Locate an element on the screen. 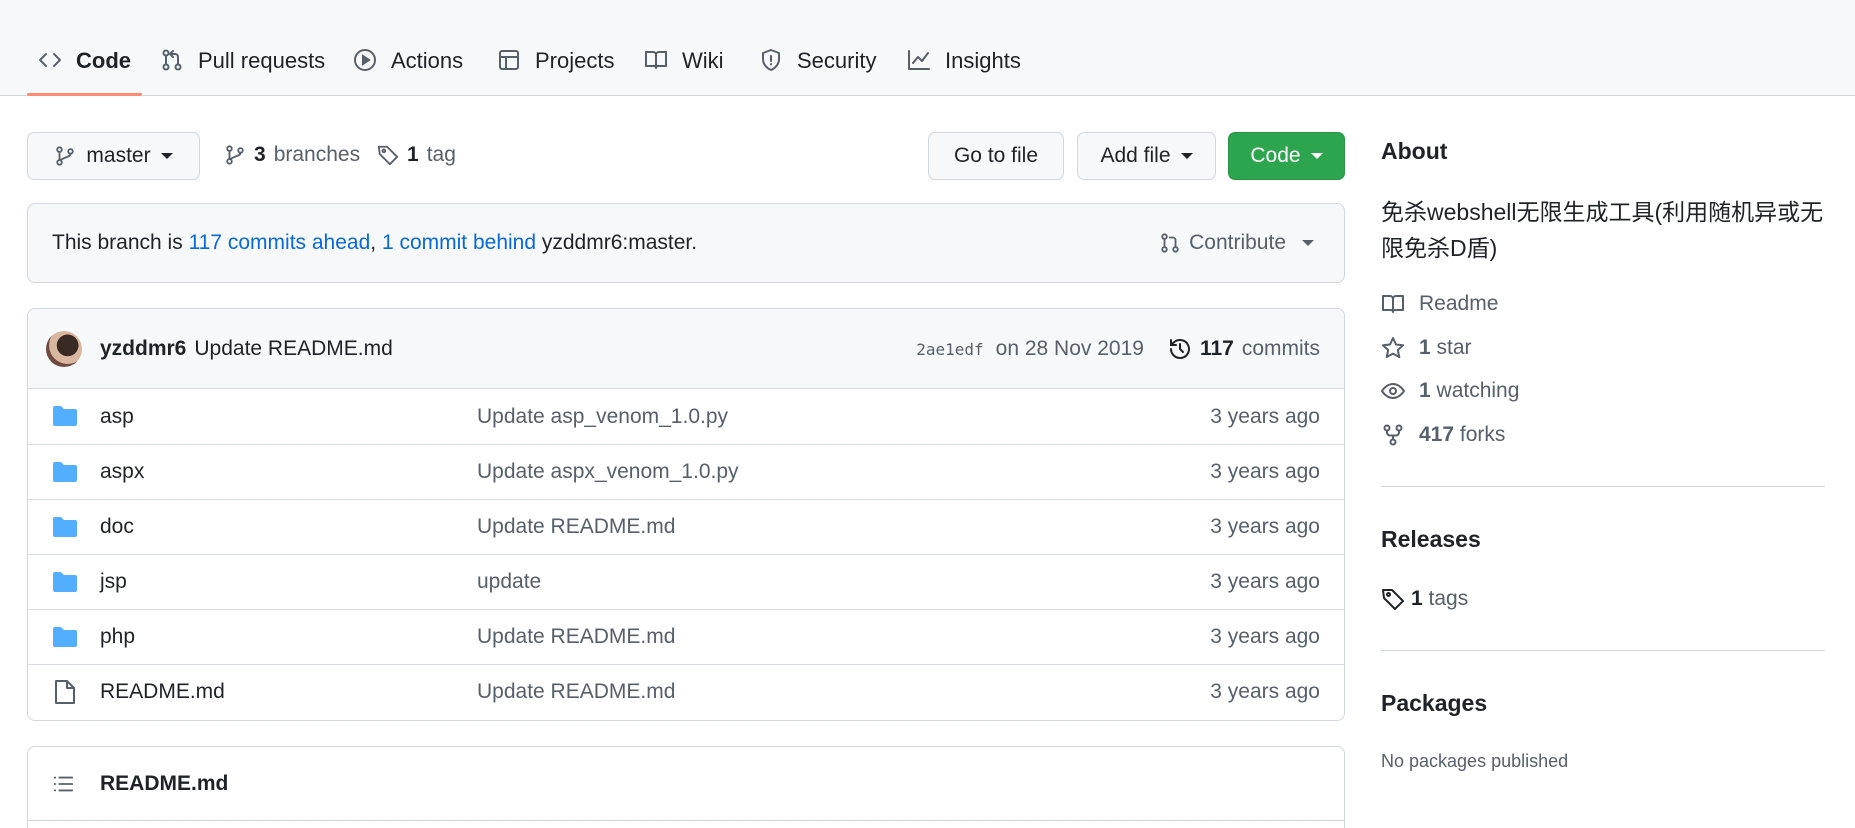 Image resolution: width=1855 pixels, height=828 pixels. releases-heading: Releases is located at coordinates (1431, 539).